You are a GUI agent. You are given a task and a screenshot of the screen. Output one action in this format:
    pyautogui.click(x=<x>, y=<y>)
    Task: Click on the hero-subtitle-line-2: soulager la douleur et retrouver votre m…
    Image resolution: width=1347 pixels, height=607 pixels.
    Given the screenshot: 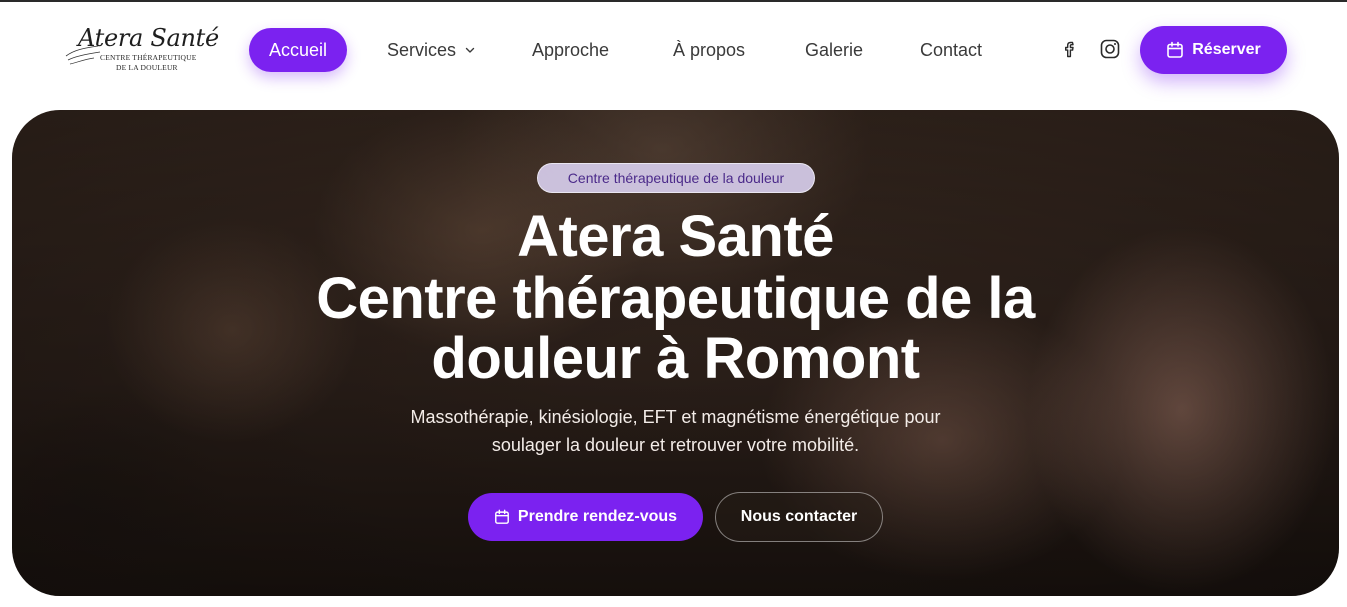 What is the action you would take?
    pyautogui.click(x=675, y=445)
    